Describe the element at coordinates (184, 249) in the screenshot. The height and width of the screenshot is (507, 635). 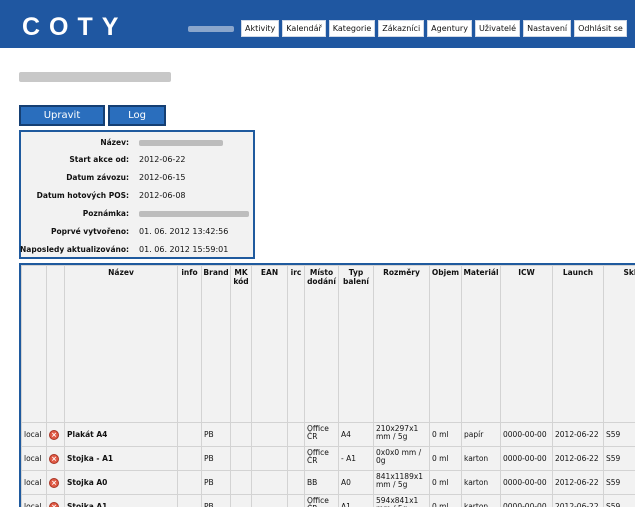
I see `detail-value: 01. 06. 2012 15:59:01` at that location.